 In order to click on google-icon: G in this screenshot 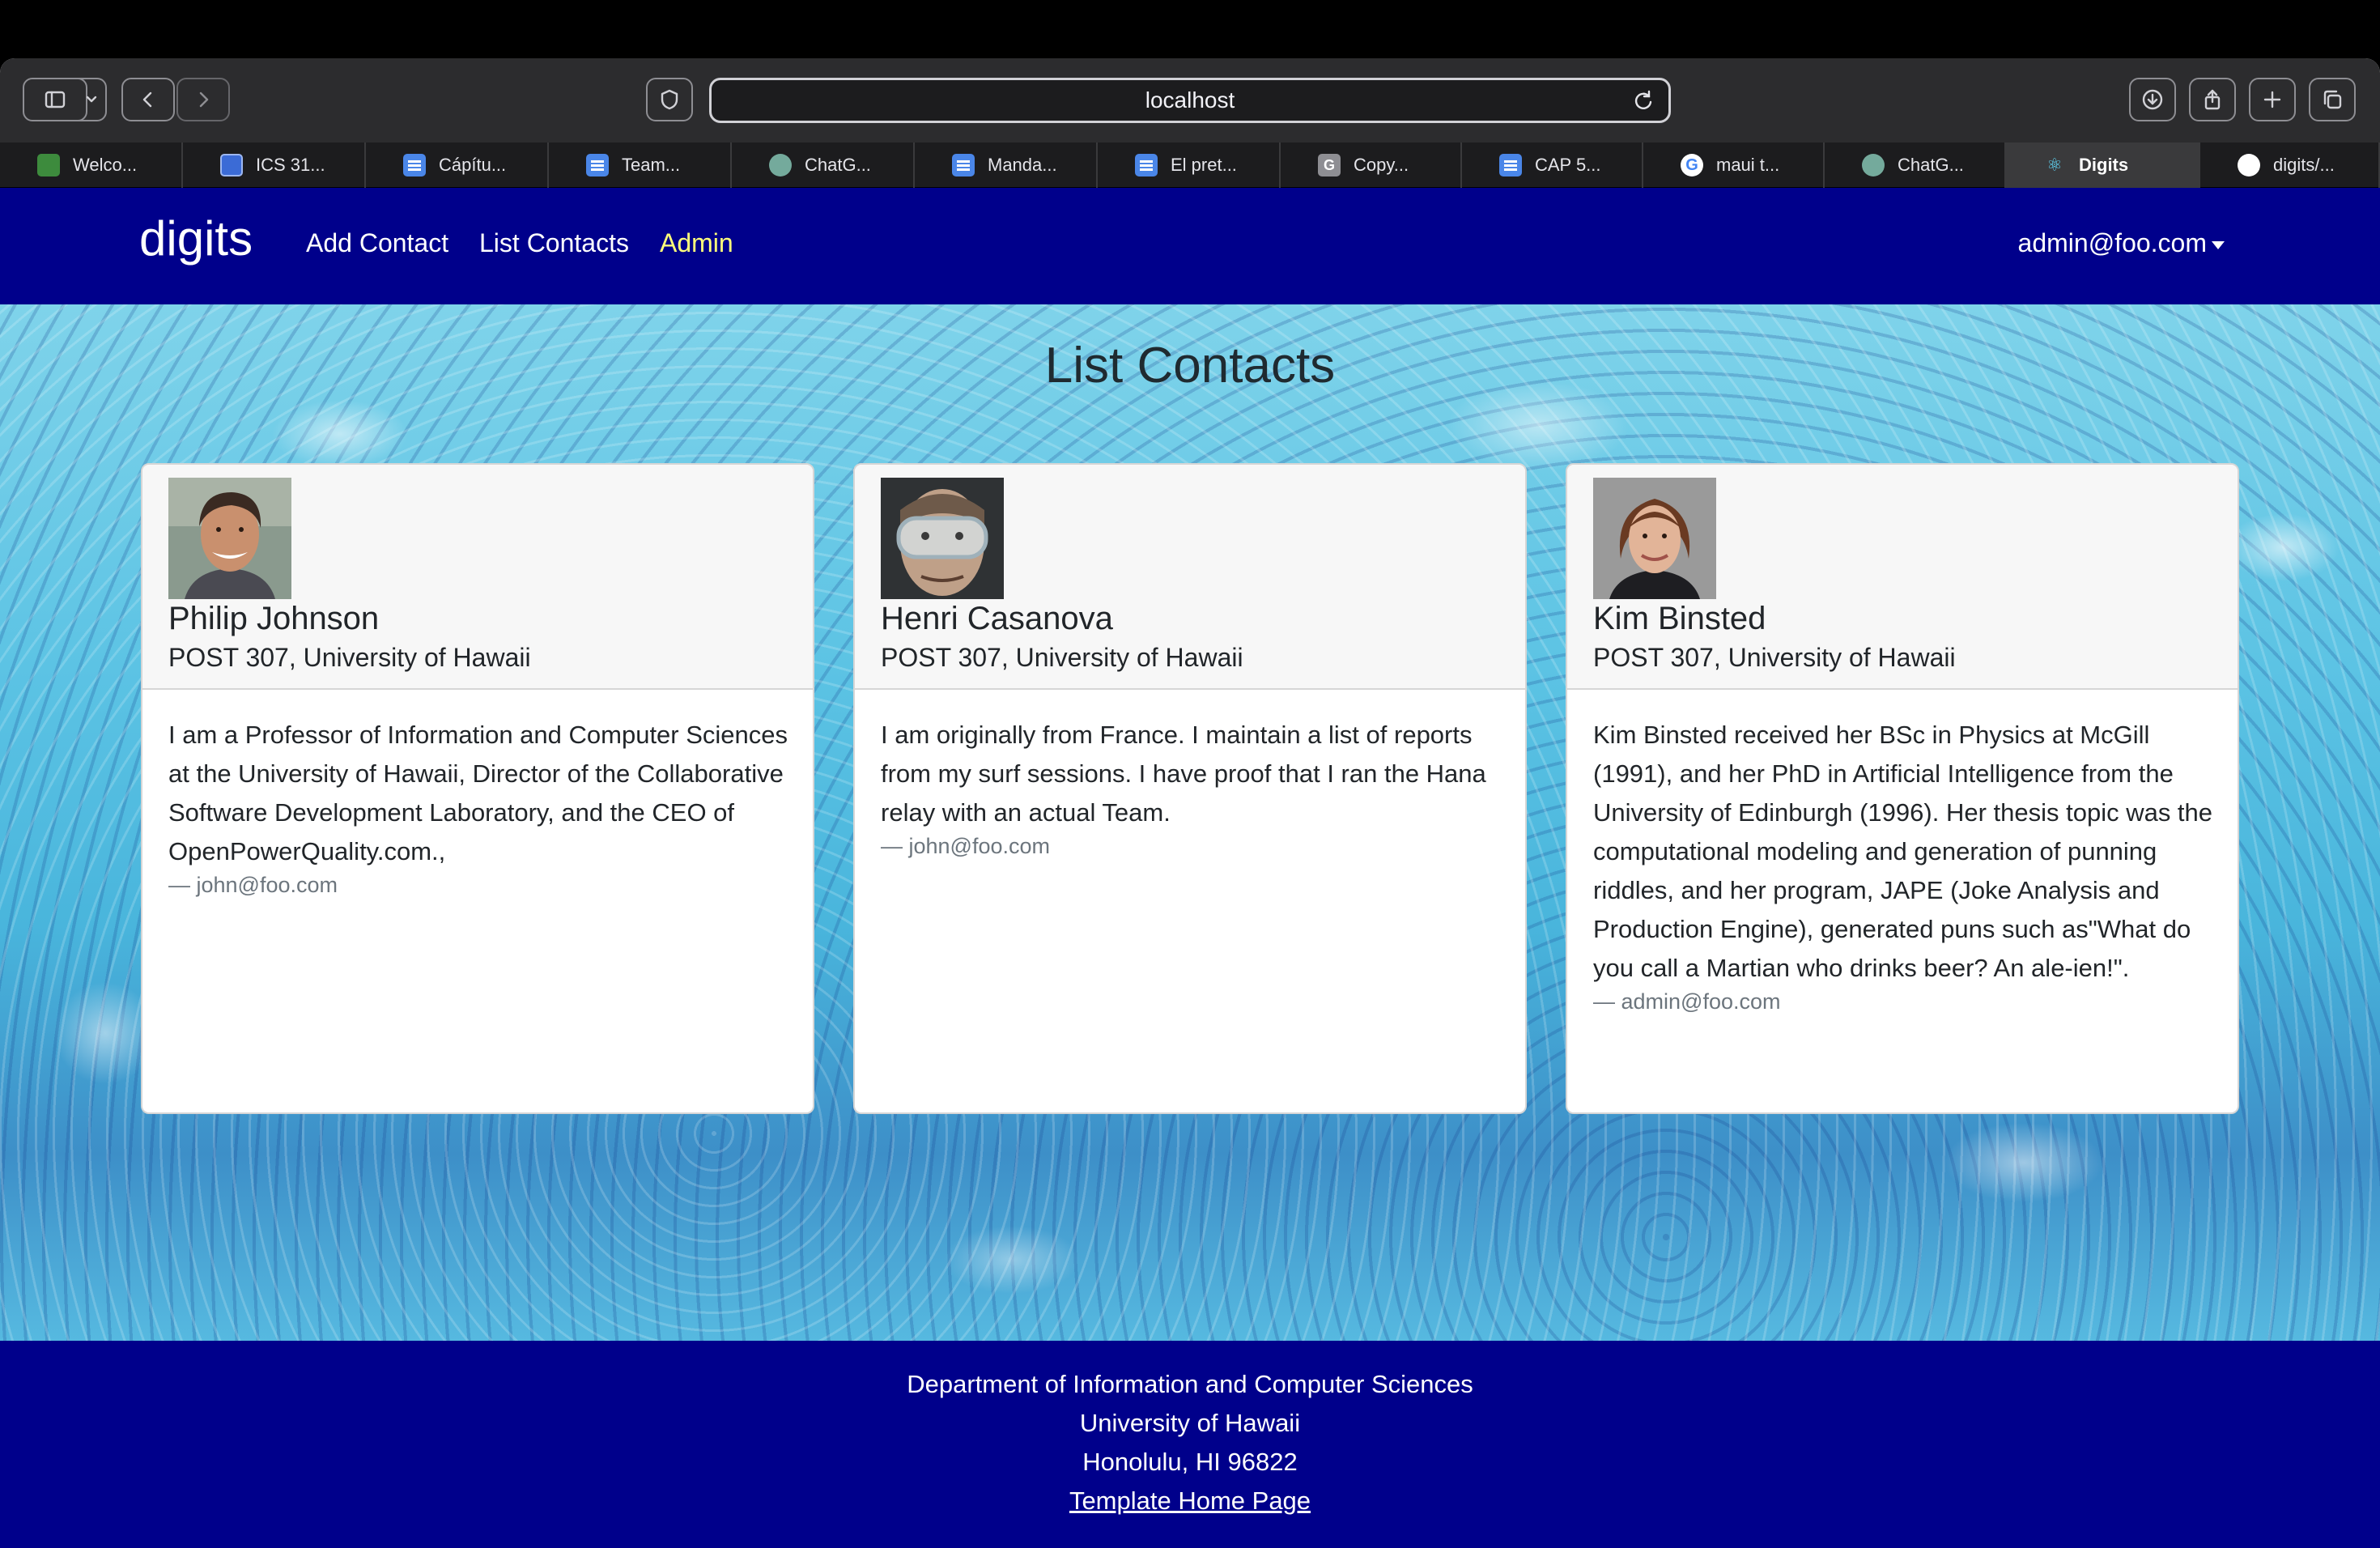, I will do `click(1692, 165)`.